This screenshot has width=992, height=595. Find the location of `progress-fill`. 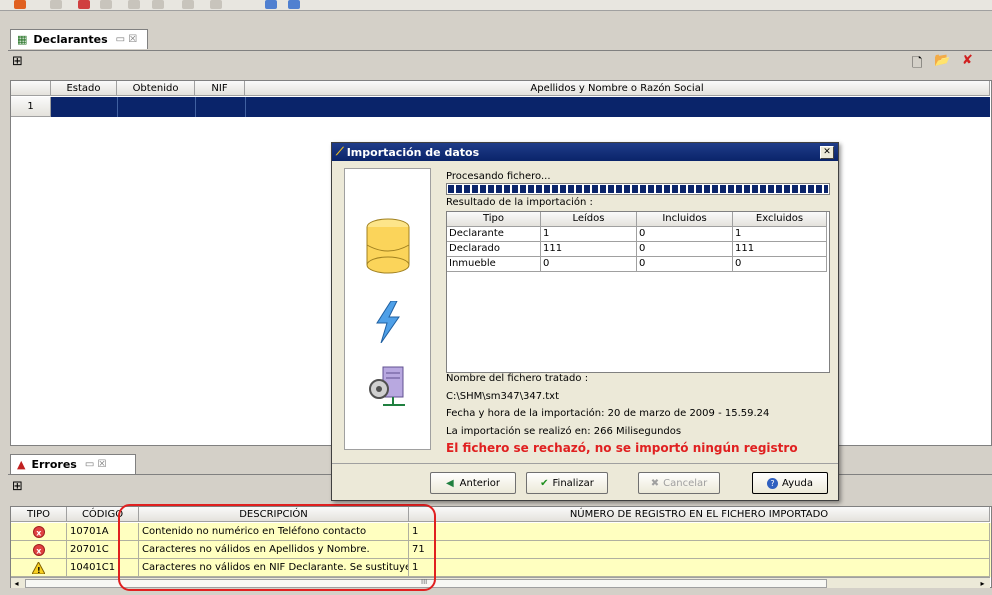

progress-fill is located at coordinates (638, 189).